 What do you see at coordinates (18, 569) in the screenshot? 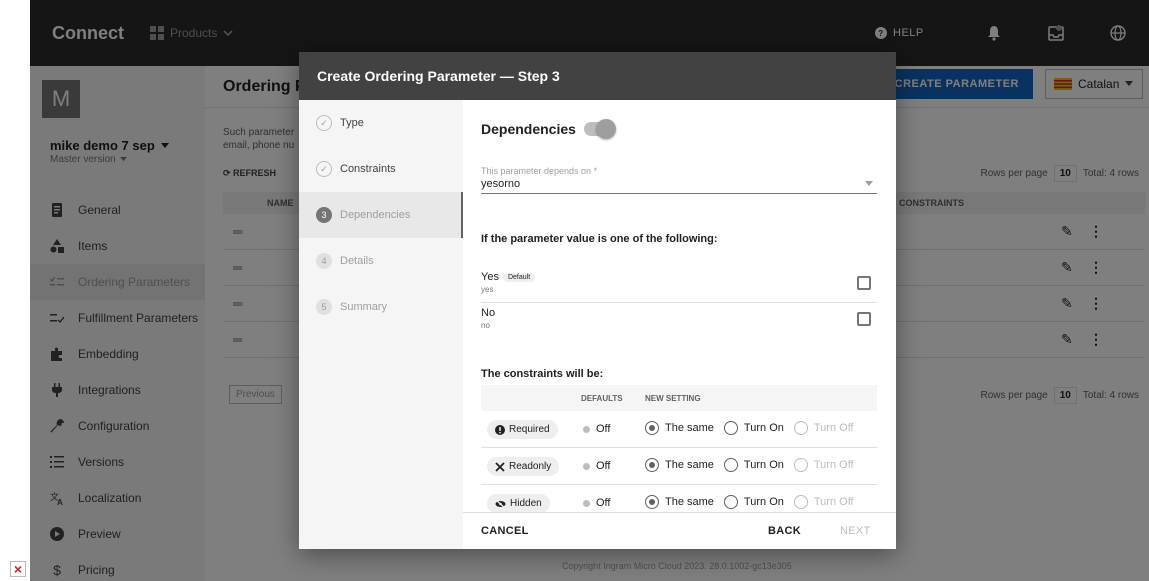
I see `broken-image-icon: ×` at bounding box center [18, 569].